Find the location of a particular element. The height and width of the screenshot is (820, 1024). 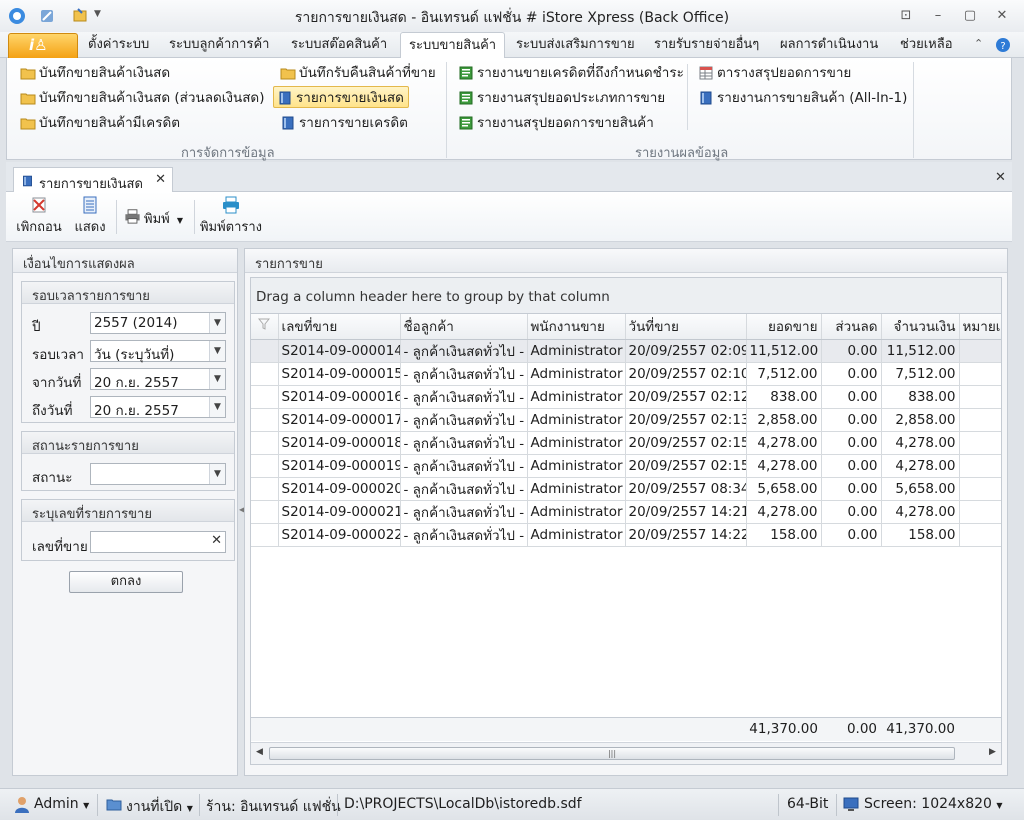

filter-icon is located at coordinates (265, 327).